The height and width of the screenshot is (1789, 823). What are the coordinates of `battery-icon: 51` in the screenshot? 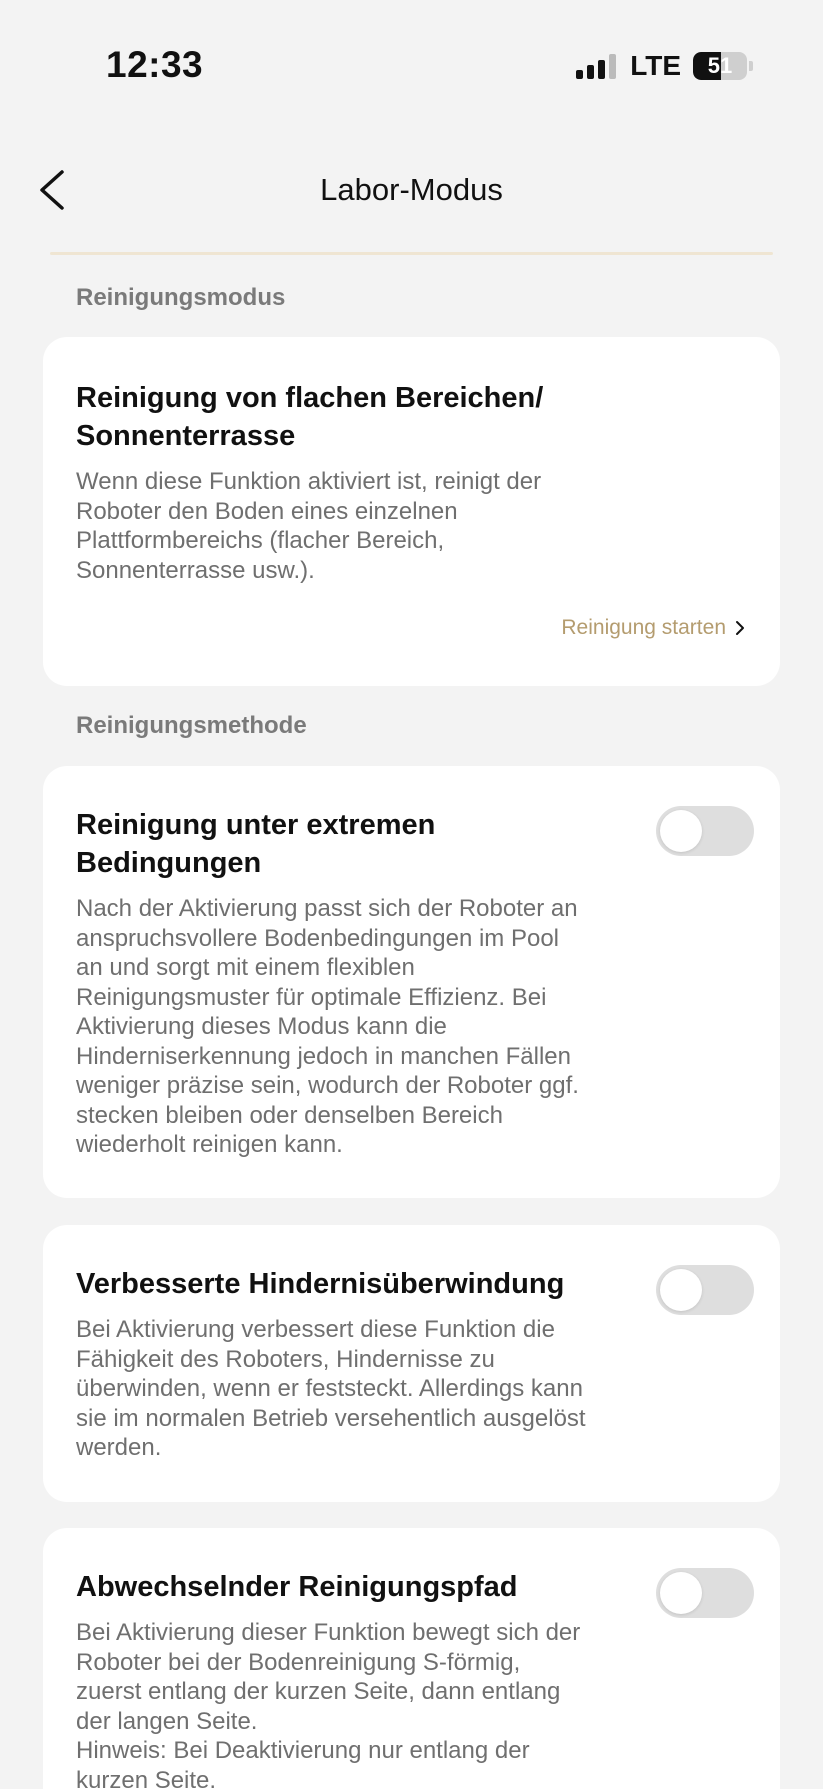 It's located at (720, 66).